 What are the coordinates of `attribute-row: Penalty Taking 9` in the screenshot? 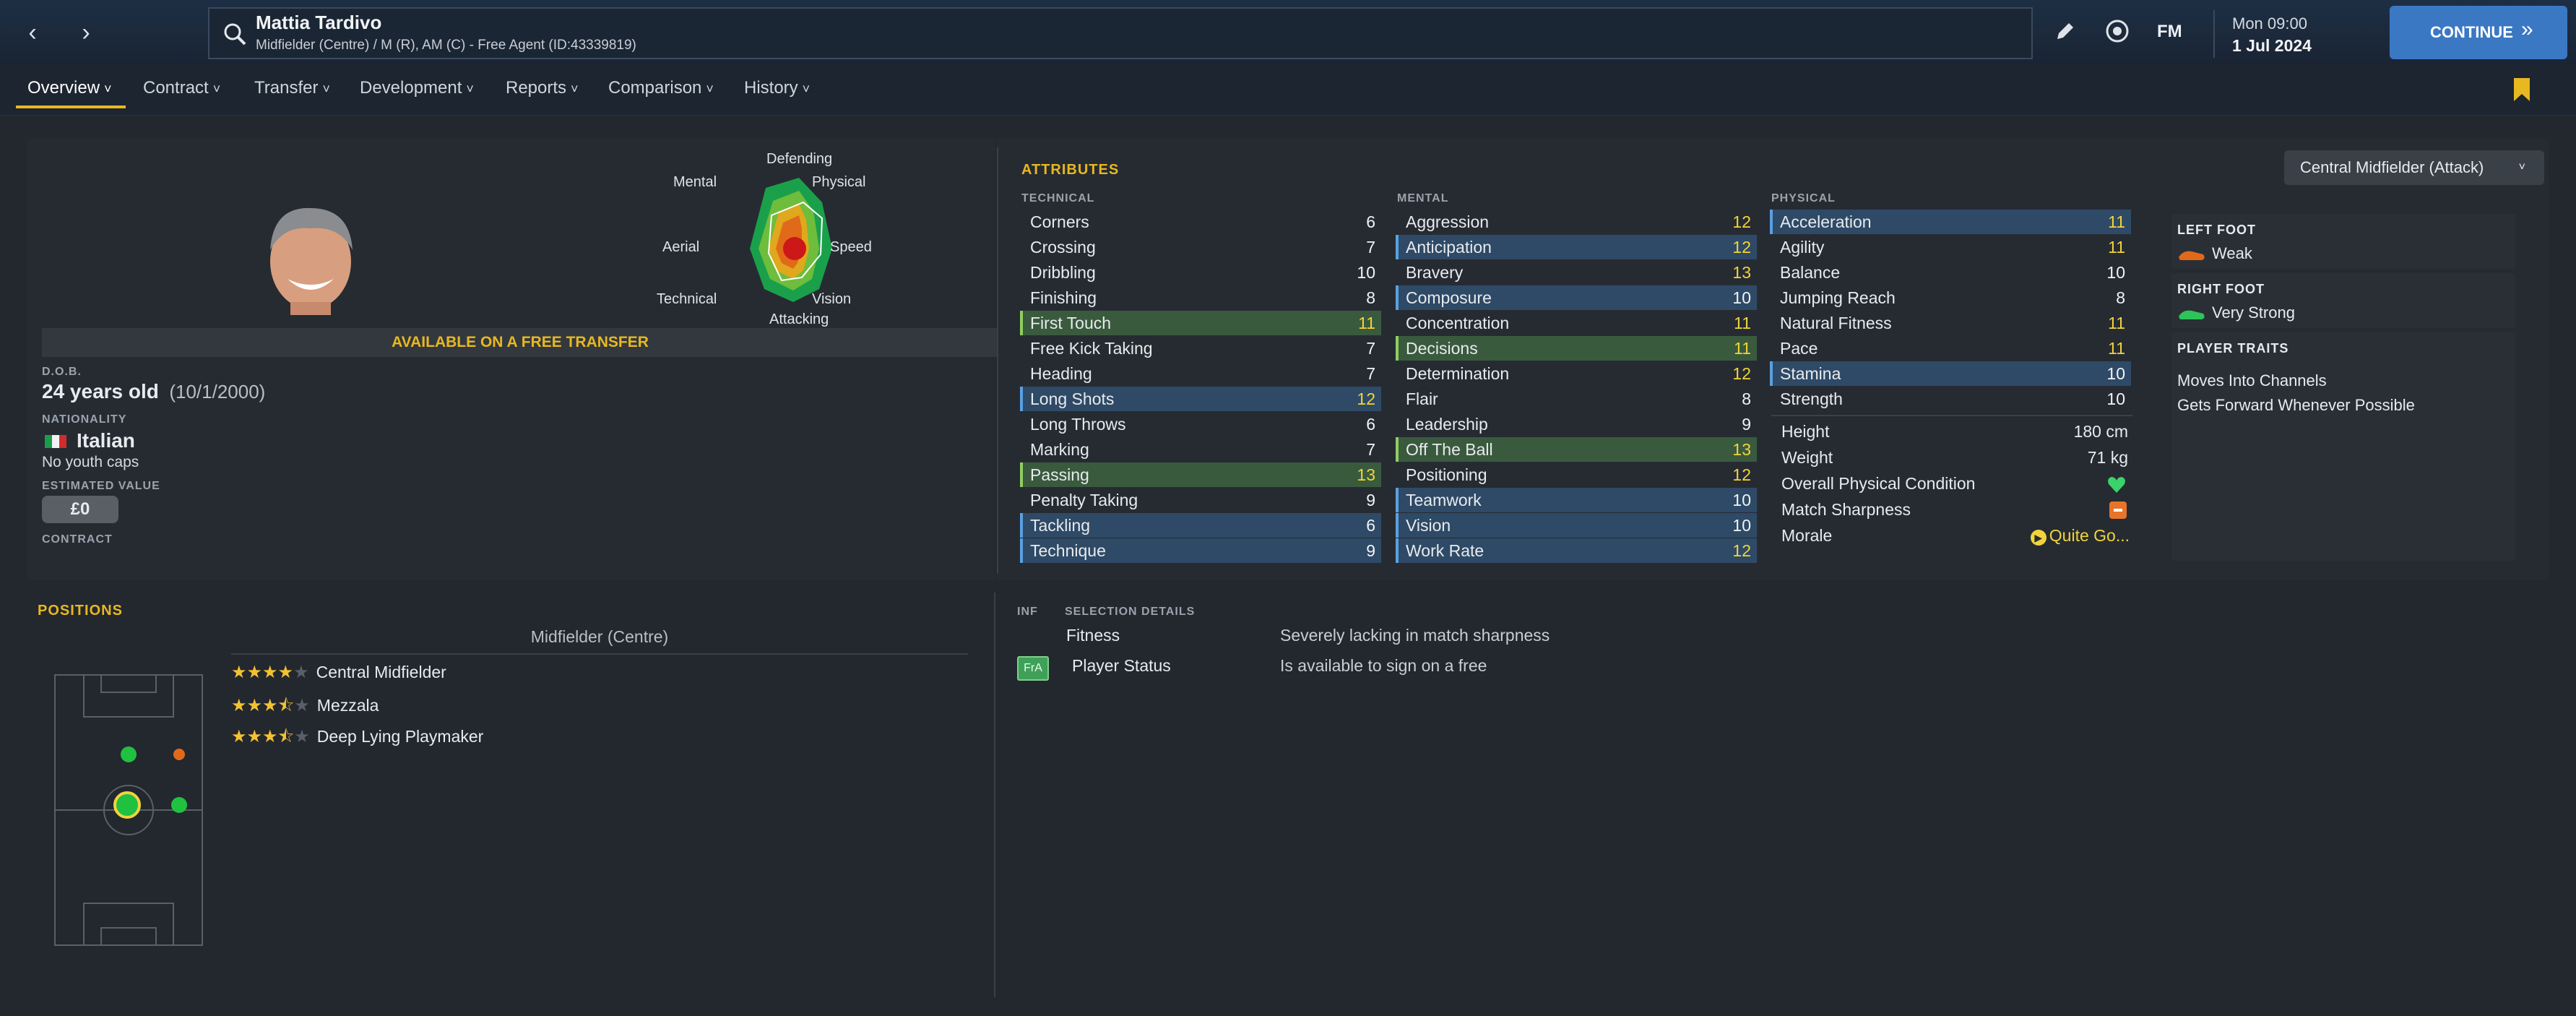 It's located at (1200, 500).